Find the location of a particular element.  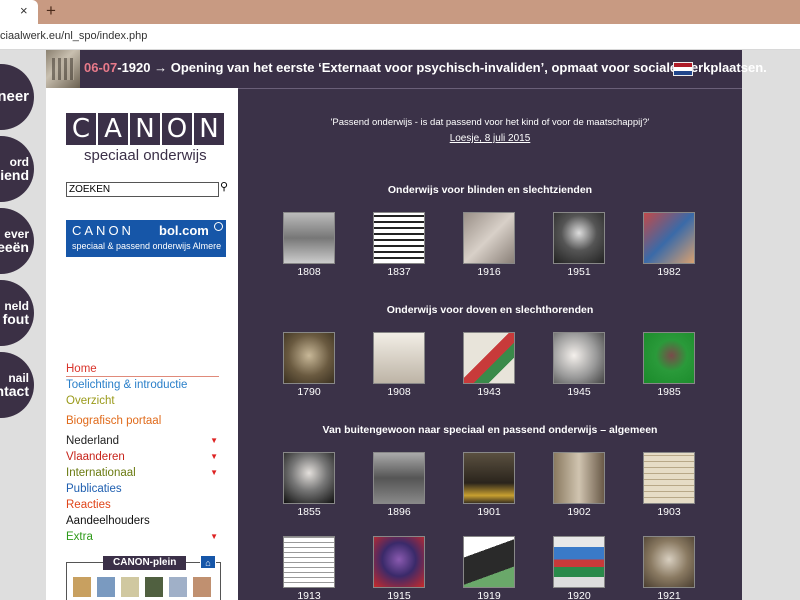

side-button-contact: nail ntact is located at coordinates (17, 385).